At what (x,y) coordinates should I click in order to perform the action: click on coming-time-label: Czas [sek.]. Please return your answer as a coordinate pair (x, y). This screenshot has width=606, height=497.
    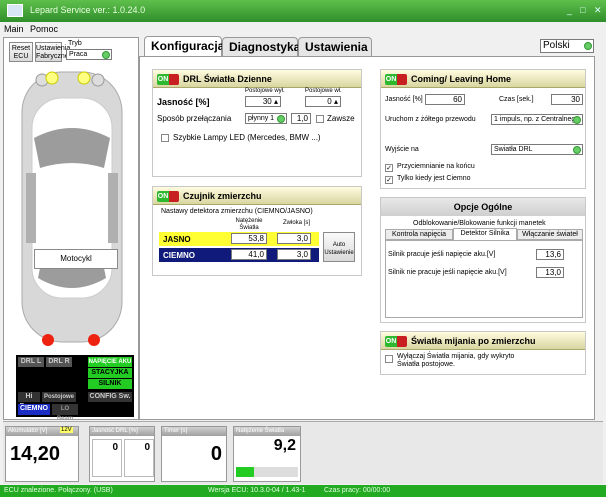
    Looking at the image, I should click on (516, 99).